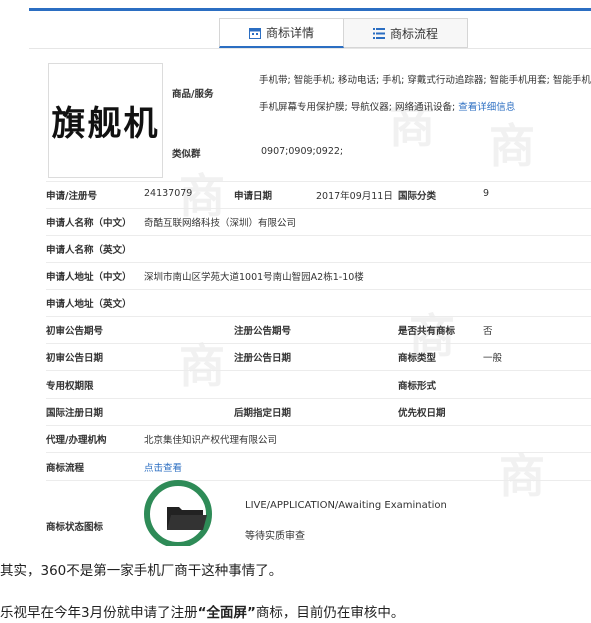  What do you see at coordinates (417, 386) in the screenshot?
I see `mark-form-label: 商标形式` at bounding box center [417, 386].